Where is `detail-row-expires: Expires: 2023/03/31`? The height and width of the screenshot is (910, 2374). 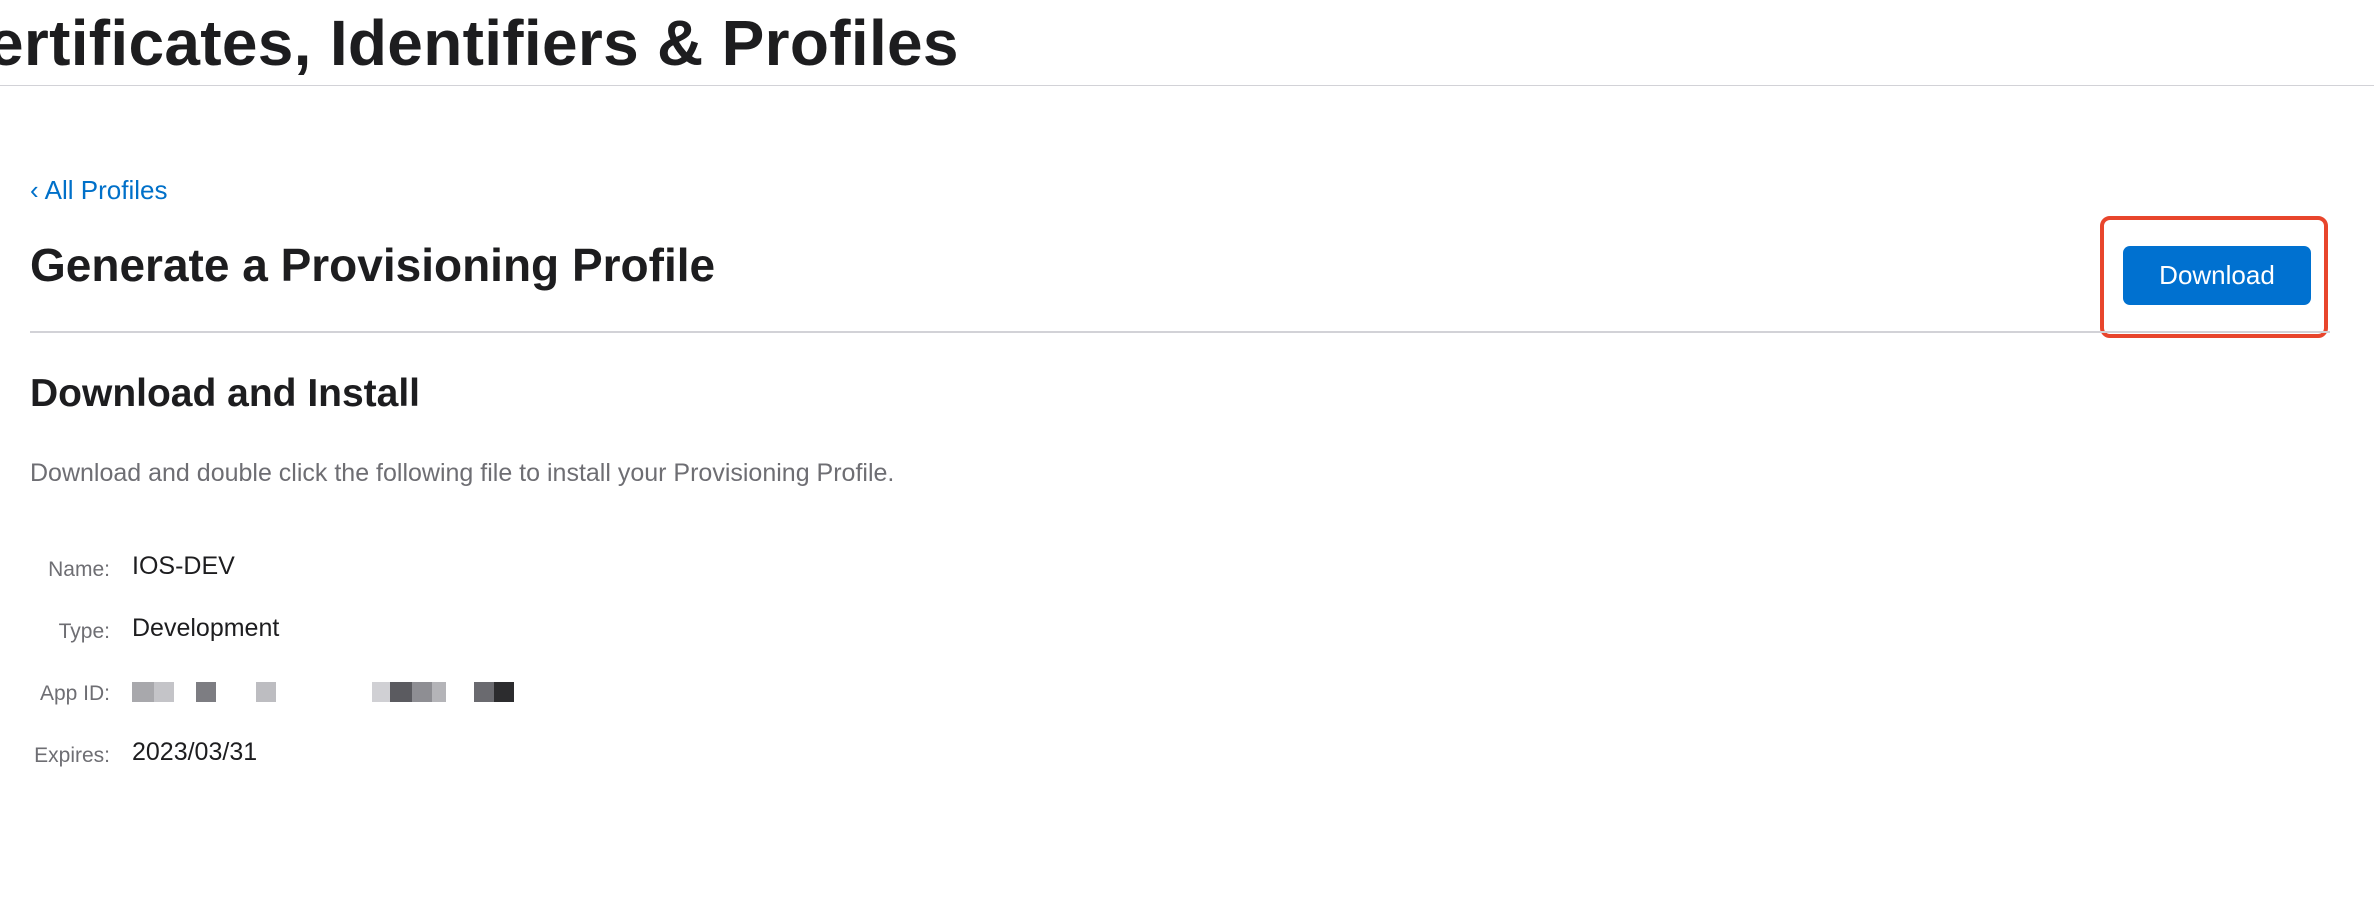
detail-row-expires: Expires: 2023/03/31 is located at coordinates (350, 754).